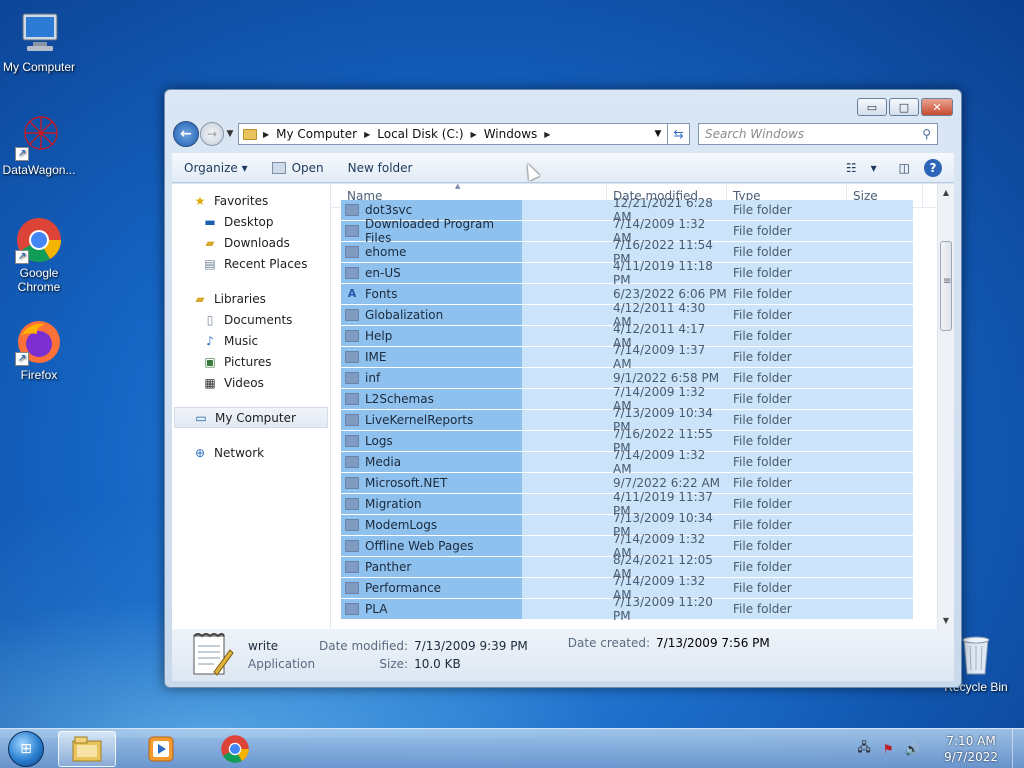  I want to click on back-button: ←, so click(186, 134).